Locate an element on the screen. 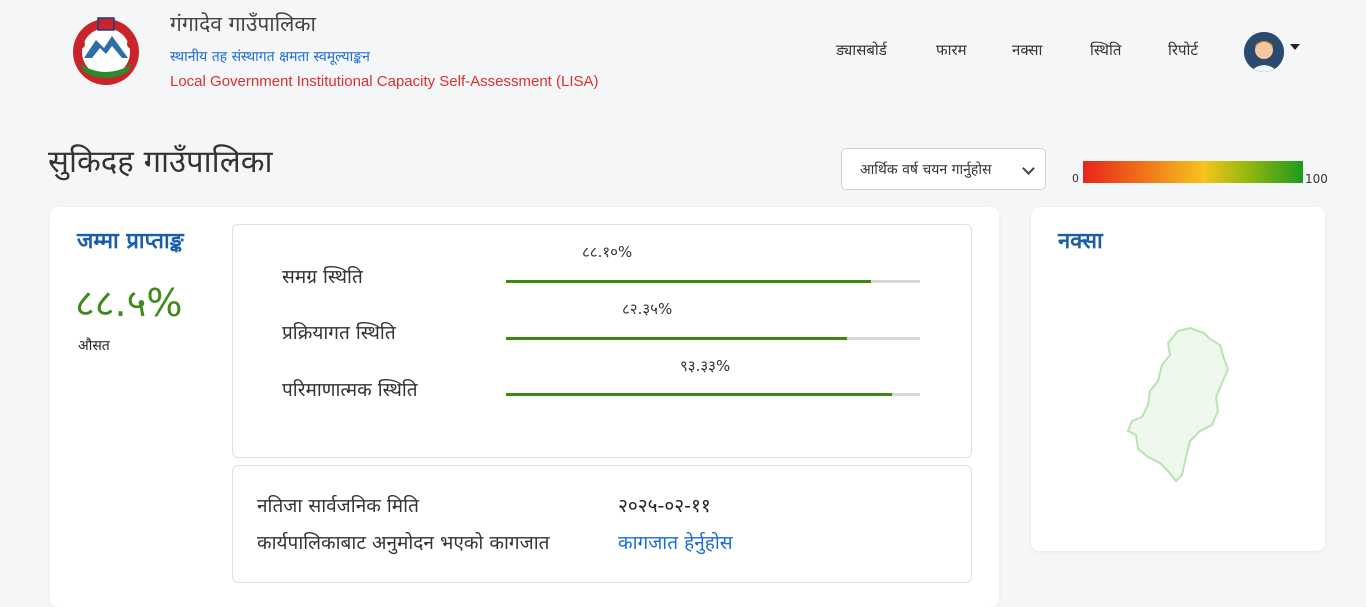 This screenshot has width=1366, height=607. nav-dashboard: ड्यासबोर्ड is located at coordinates (861, 50).